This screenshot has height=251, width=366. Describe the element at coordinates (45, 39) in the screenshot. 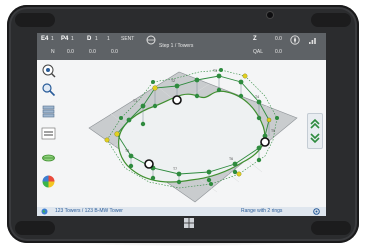

I see `status-e-label: E4` at that location.